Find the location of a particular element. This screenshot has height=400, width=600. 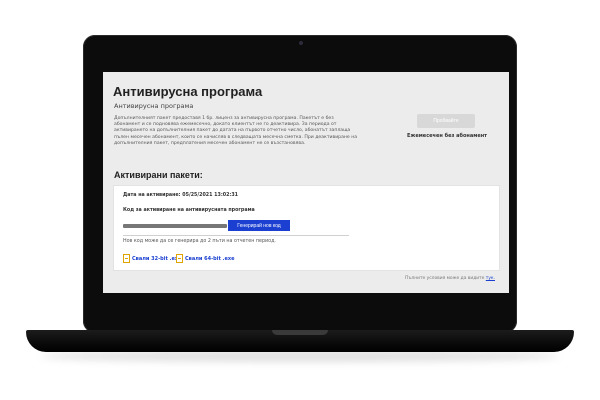

laptop-notch is located at coordinates (300, 332).